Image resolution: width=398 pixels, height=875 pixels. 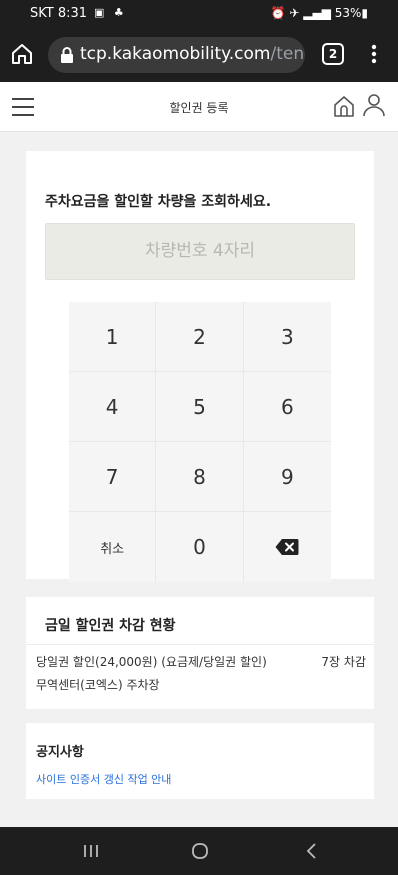 What do you see at coordinates (199, 14) in the screenshot?
I see `status-bar: SKT 8:31 ▣ ♣ ⏰ ✈ ▂▄▆ 53%▮` at bounding box center [199, 14].